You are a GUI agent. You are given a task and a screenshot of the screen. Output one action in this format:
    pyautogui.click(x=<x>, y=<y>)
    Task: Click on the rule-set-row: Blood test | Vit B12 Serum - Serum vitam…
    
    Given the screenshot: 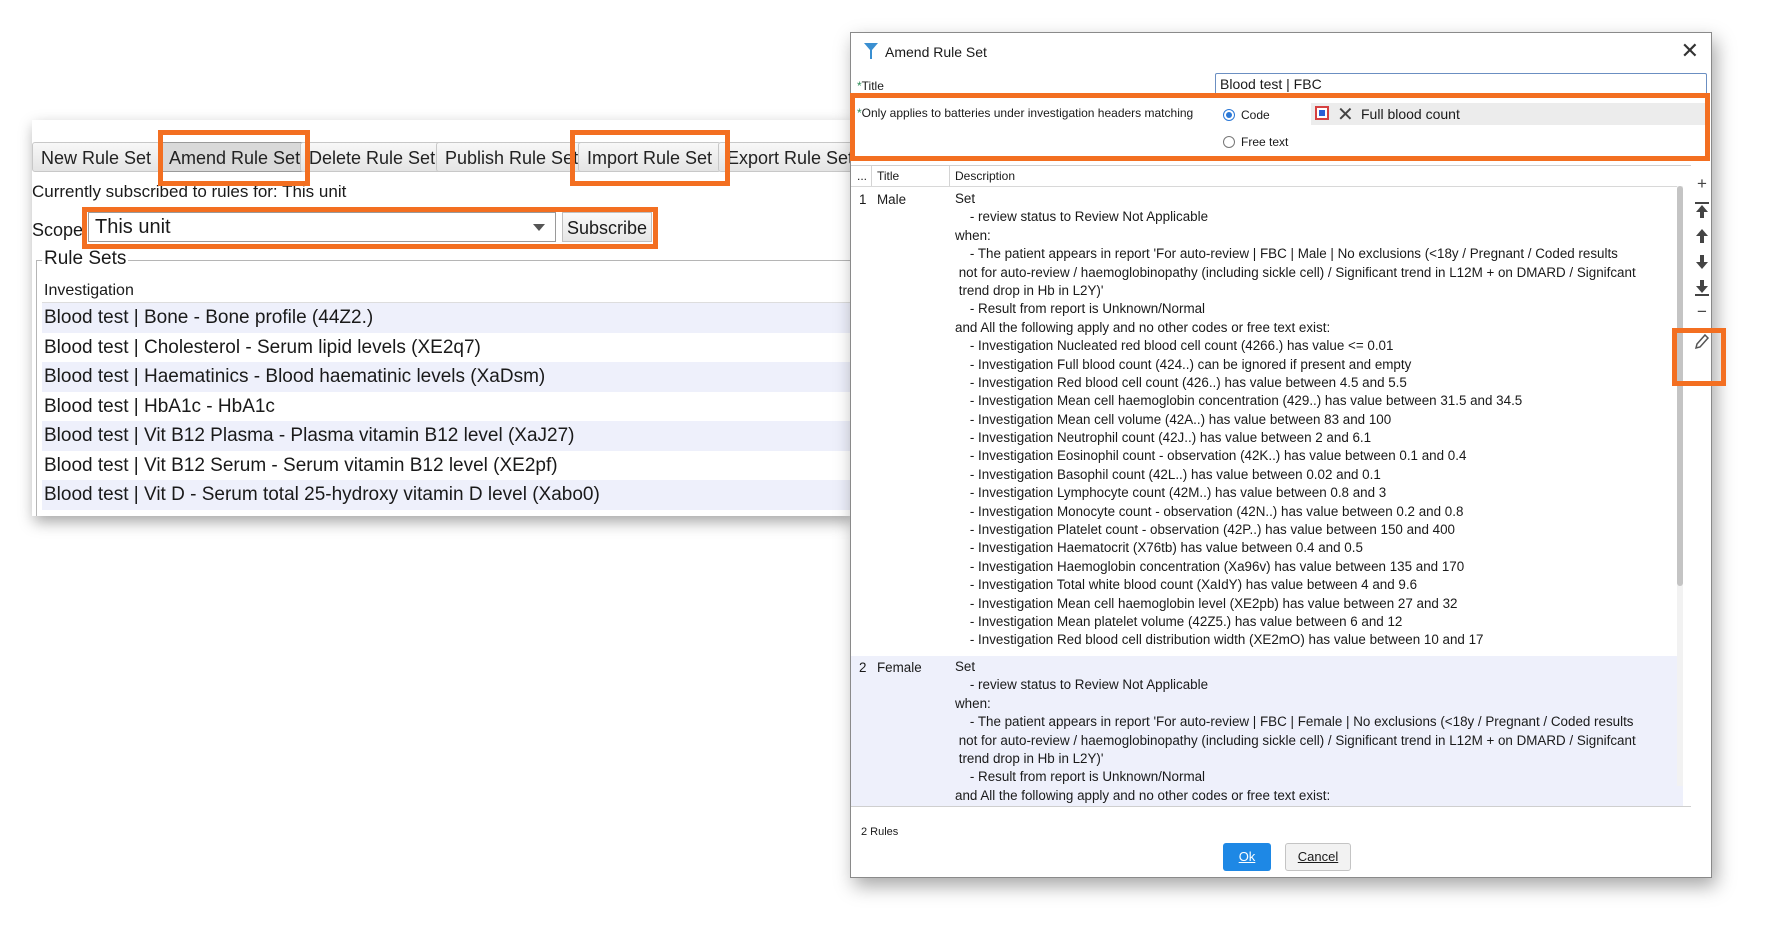 What is the action you would take?
    pyautogui.click(x=447, y=466)
    